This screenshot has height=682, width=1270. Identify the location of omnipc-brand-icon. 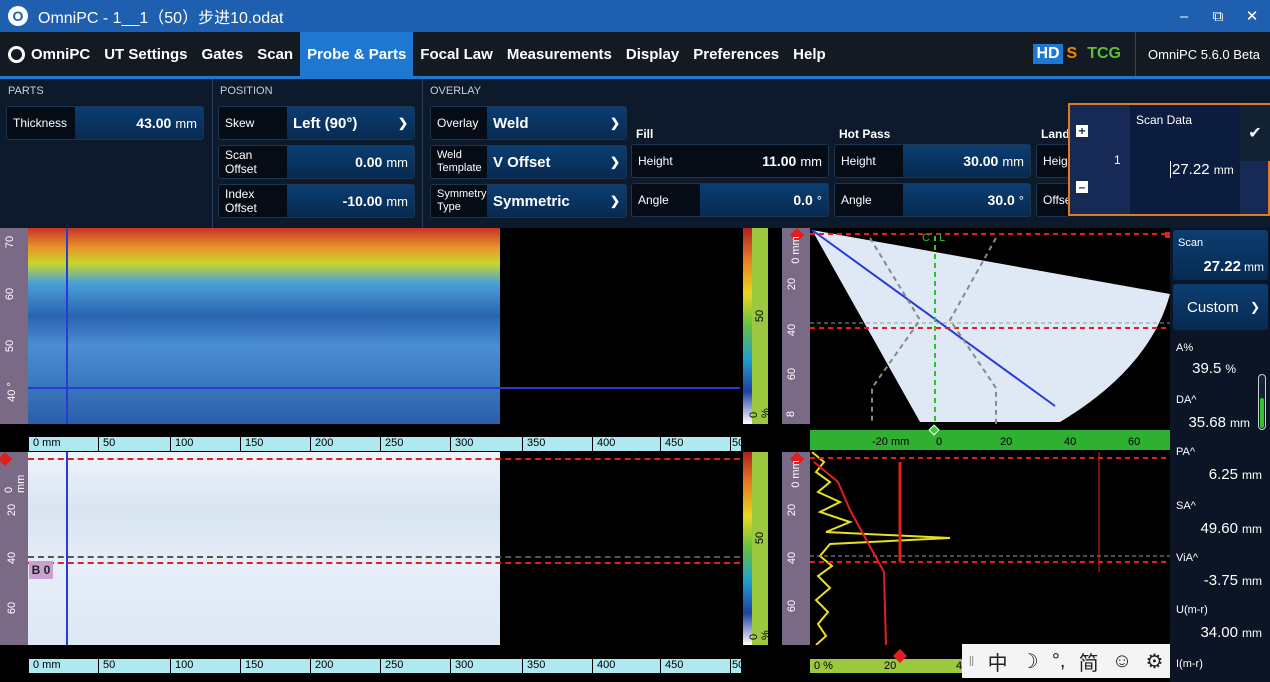
(16, 54).